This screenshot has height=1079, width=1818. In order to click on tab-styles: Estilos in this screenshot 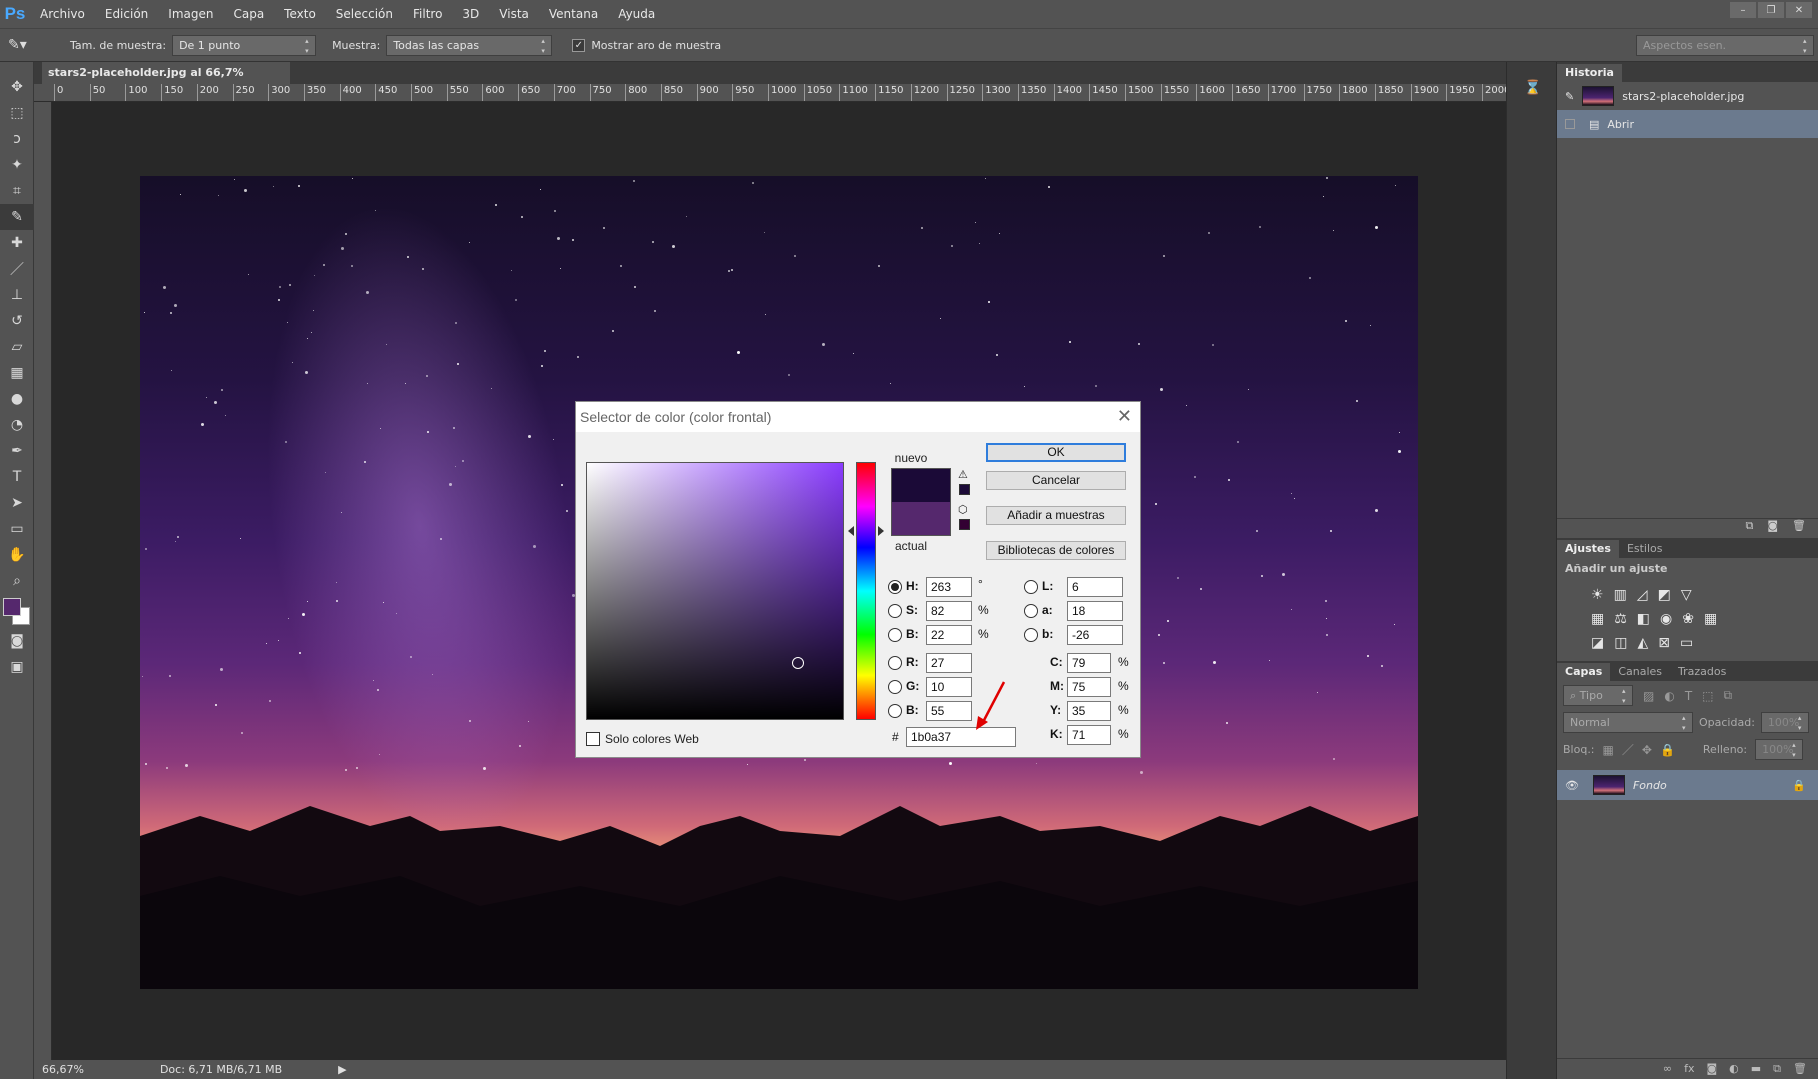, I will do `click(1645, 549)`.